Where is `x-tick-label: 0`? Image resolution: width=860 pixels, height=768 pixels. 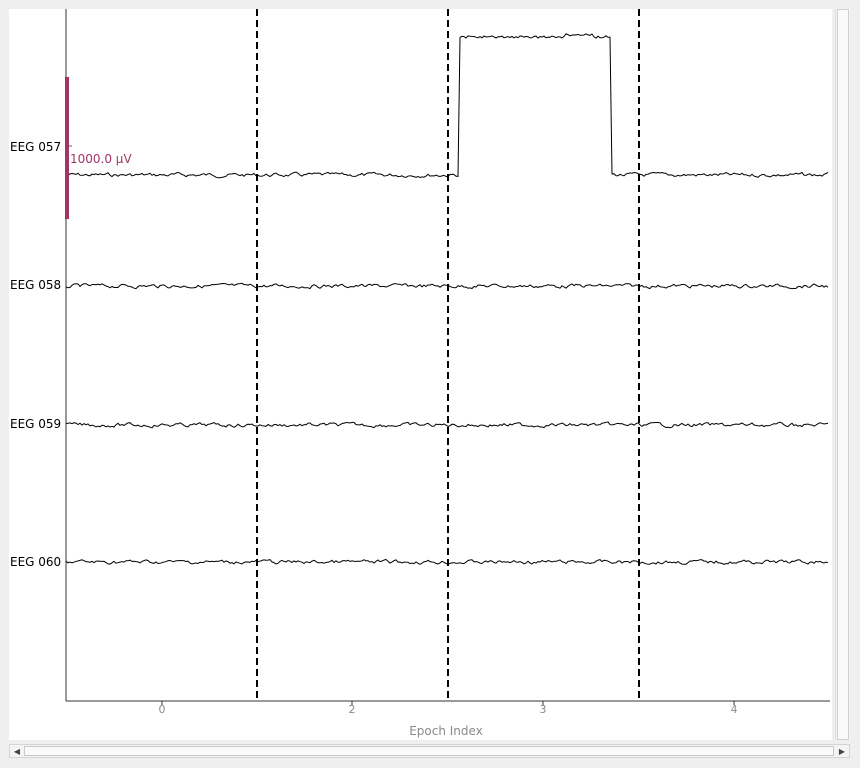 x-tick-label: 0 is located at coordinates (162, 709).